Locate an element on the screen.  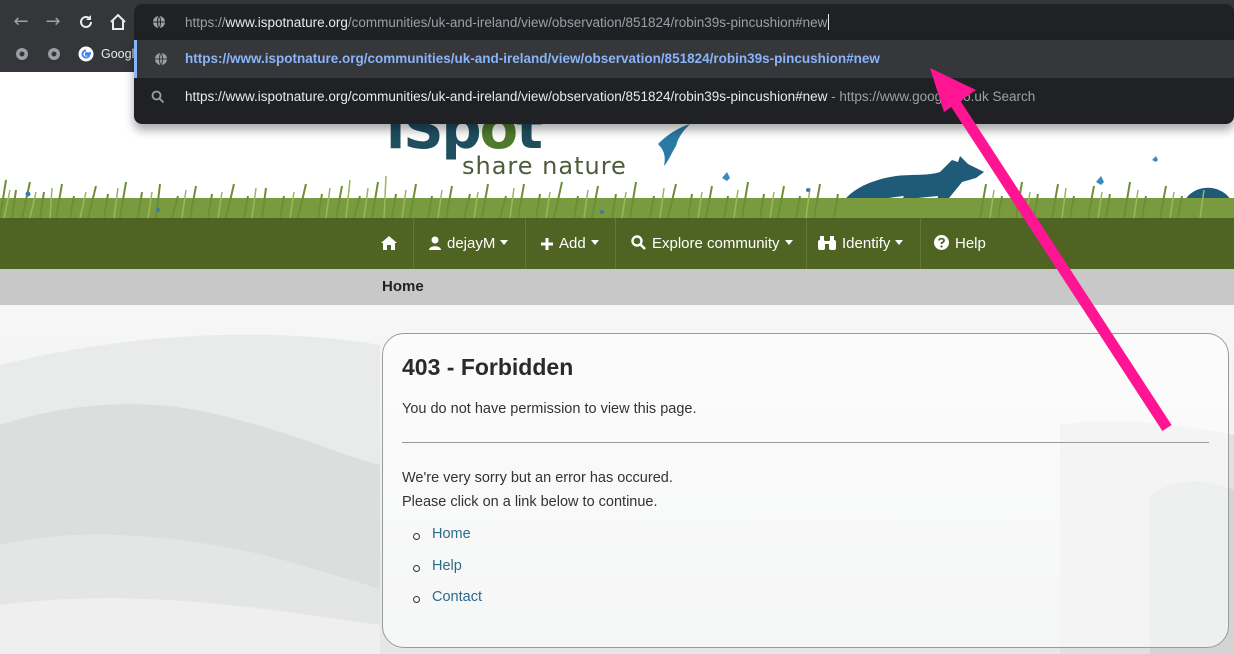
nav-explore-label: Explore community is located at coordinates (716, 243).